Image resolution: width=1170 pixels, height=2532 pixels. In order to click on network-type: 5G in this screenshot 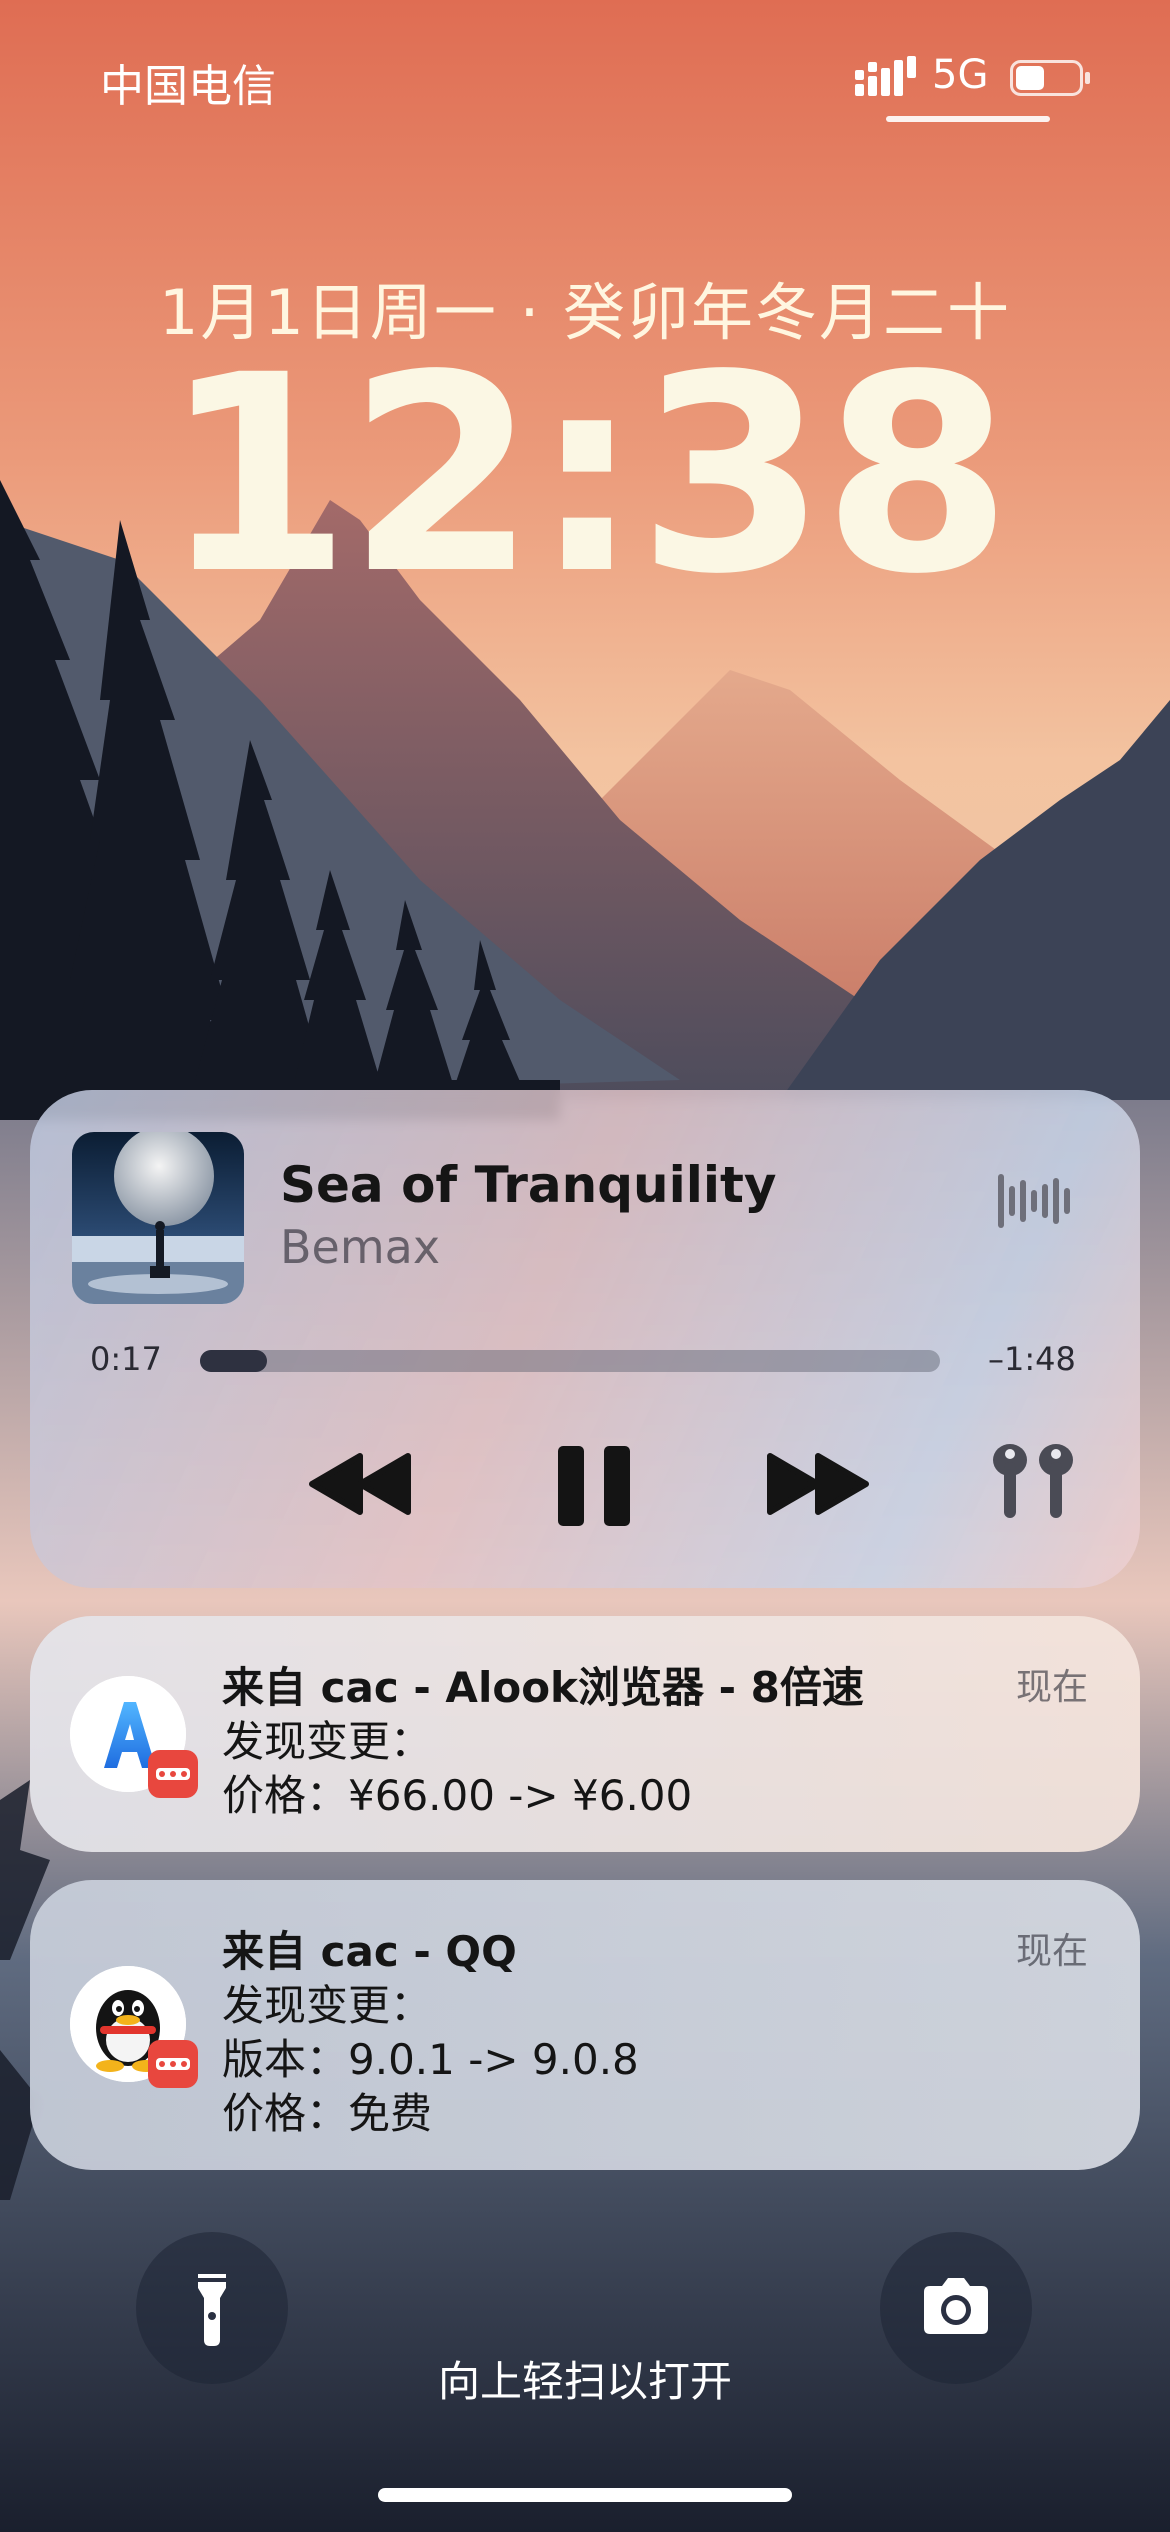, I will do `click(960, 75)`.